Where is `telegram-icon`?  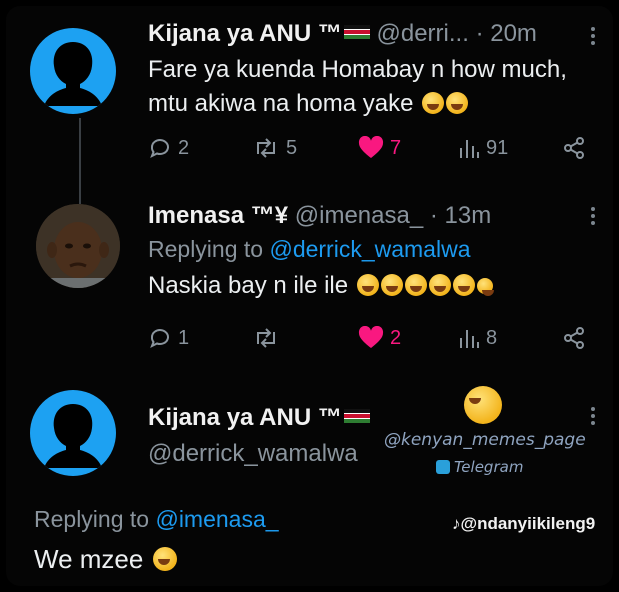 telegram-icon is located at coordinates (443, 467).